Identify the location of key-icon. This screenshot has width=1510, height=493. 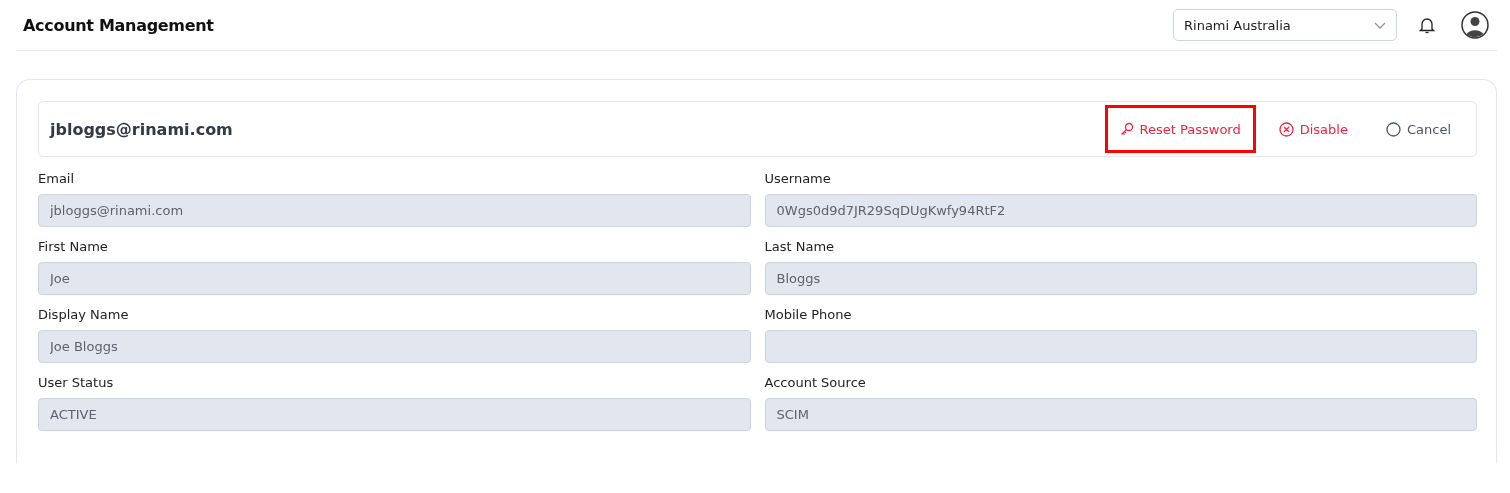
(1126, 129).